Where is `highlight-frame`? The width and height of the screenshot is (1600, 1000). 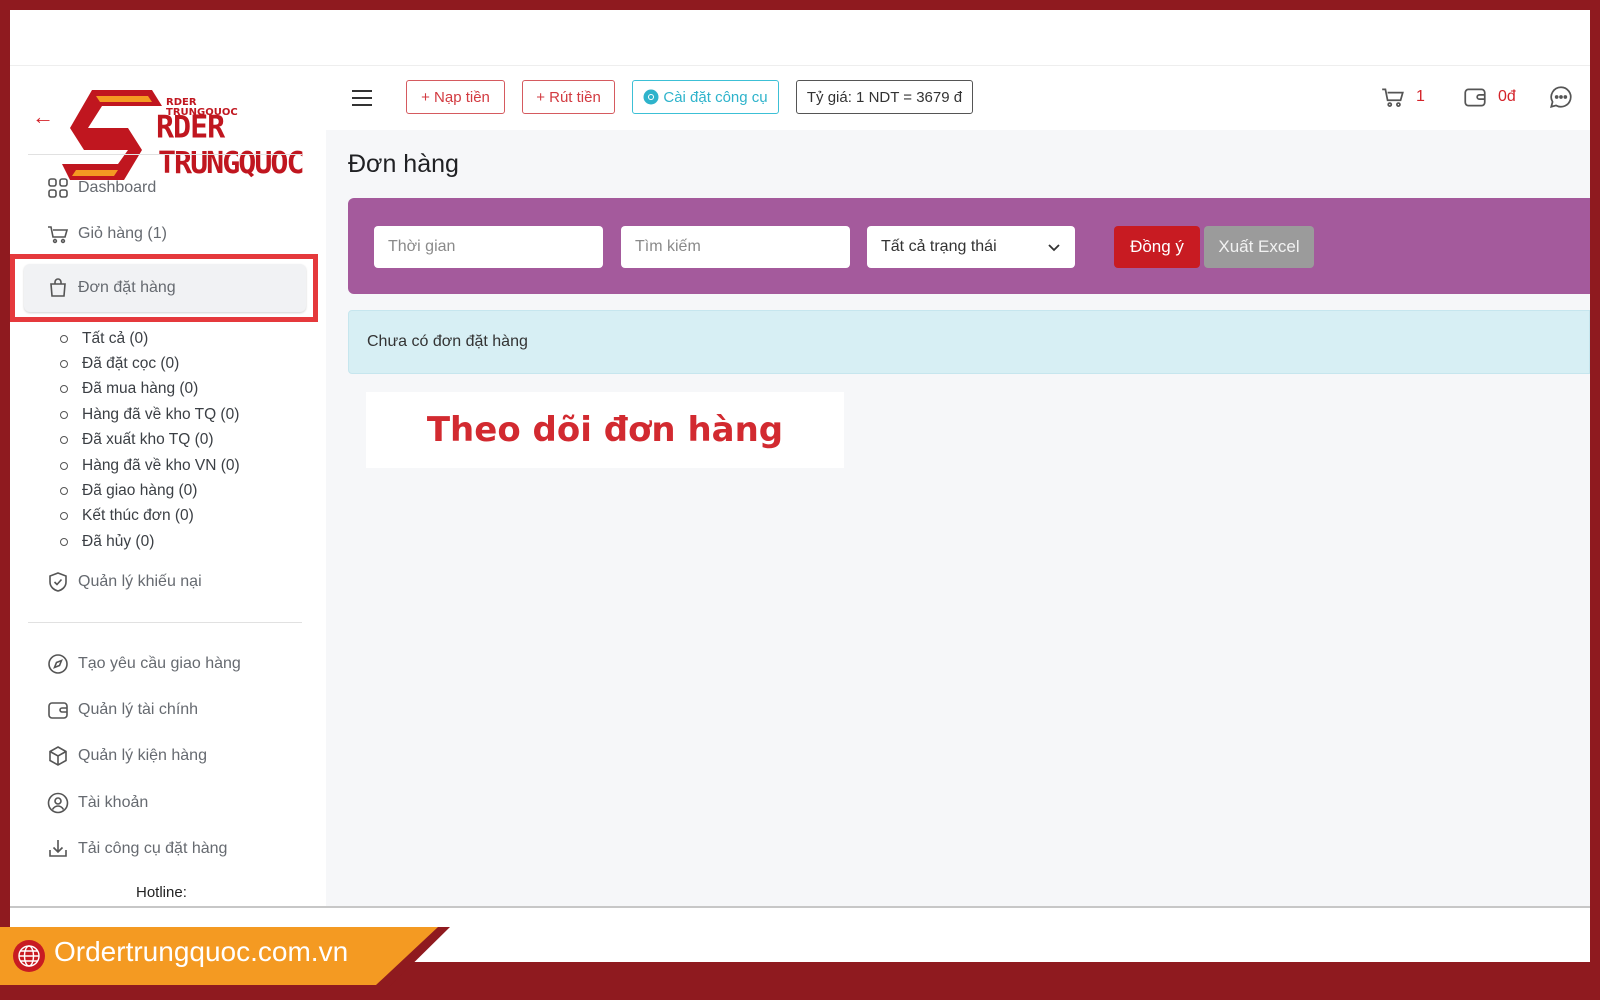 highlight-frame is located at coordinates (164, 288).